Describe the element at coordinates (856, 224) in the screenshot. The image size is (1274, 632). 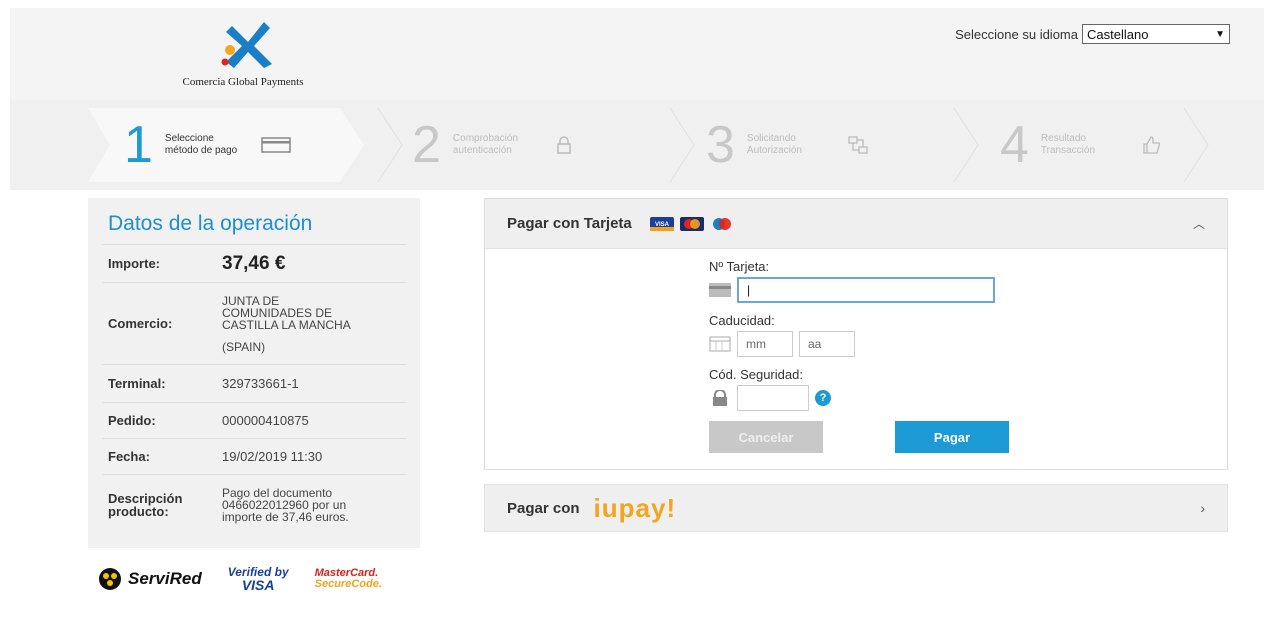
I see `card-payment-header: Pagar con Tarjeta VISA ︿` at that location.